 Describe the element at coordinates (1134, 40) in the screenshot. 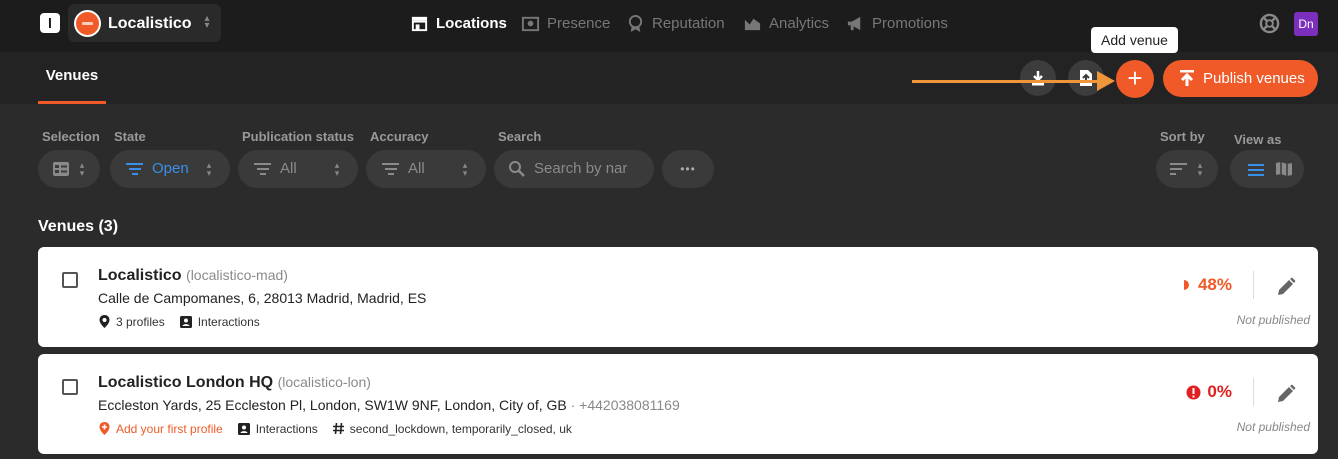

I see `add-venue-tooltip: Add venue` at that location.